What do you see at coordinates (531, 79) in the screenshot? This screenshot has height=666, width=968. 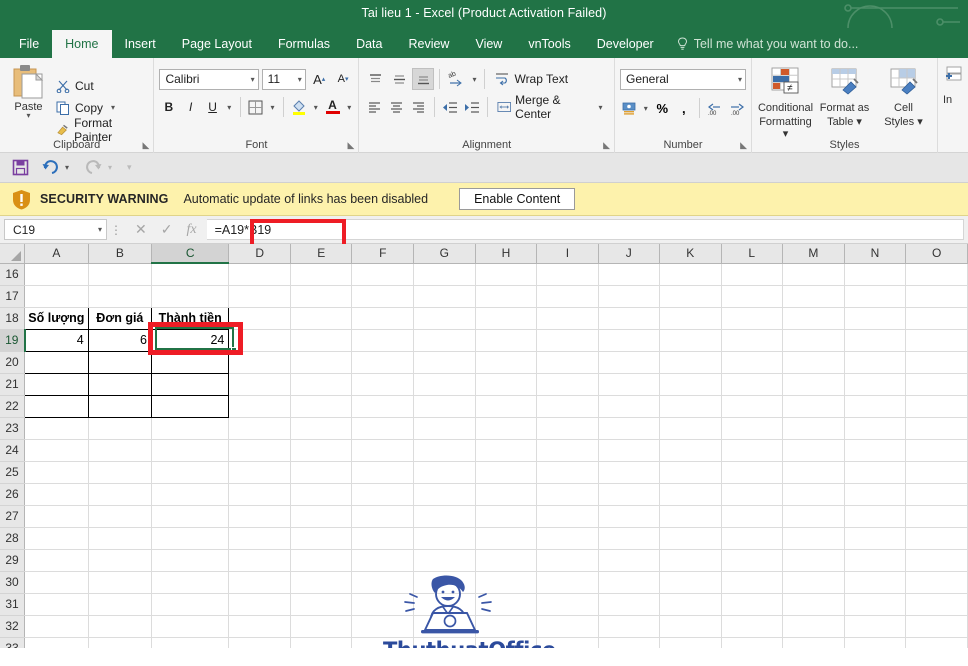 I see `wrap-text-button: Wrap Text` at bounding box center [531, 79].